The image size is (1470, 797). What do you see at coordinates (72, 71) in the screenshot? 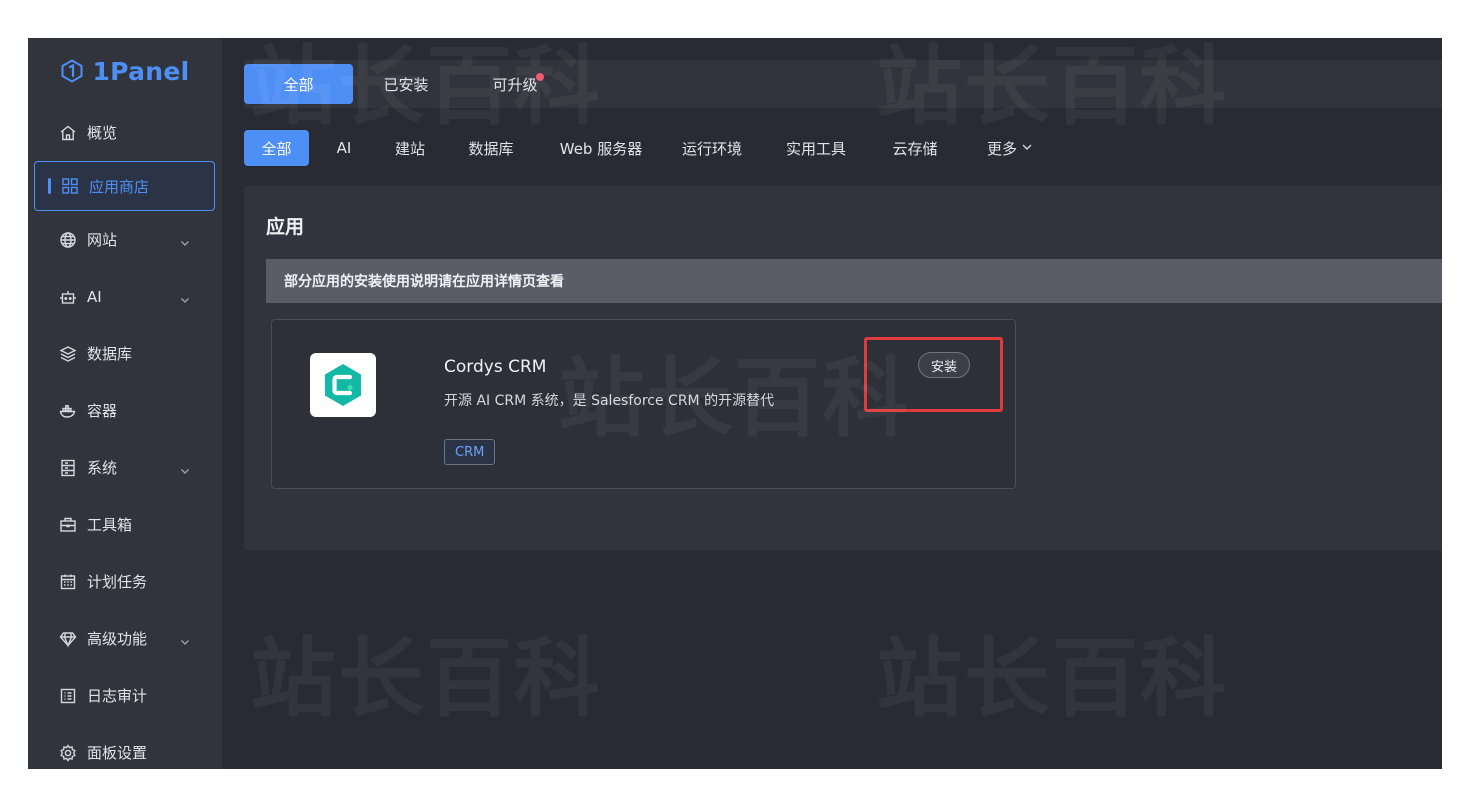
I see `1panel-logo-icon` at bounding box center [72, 71].